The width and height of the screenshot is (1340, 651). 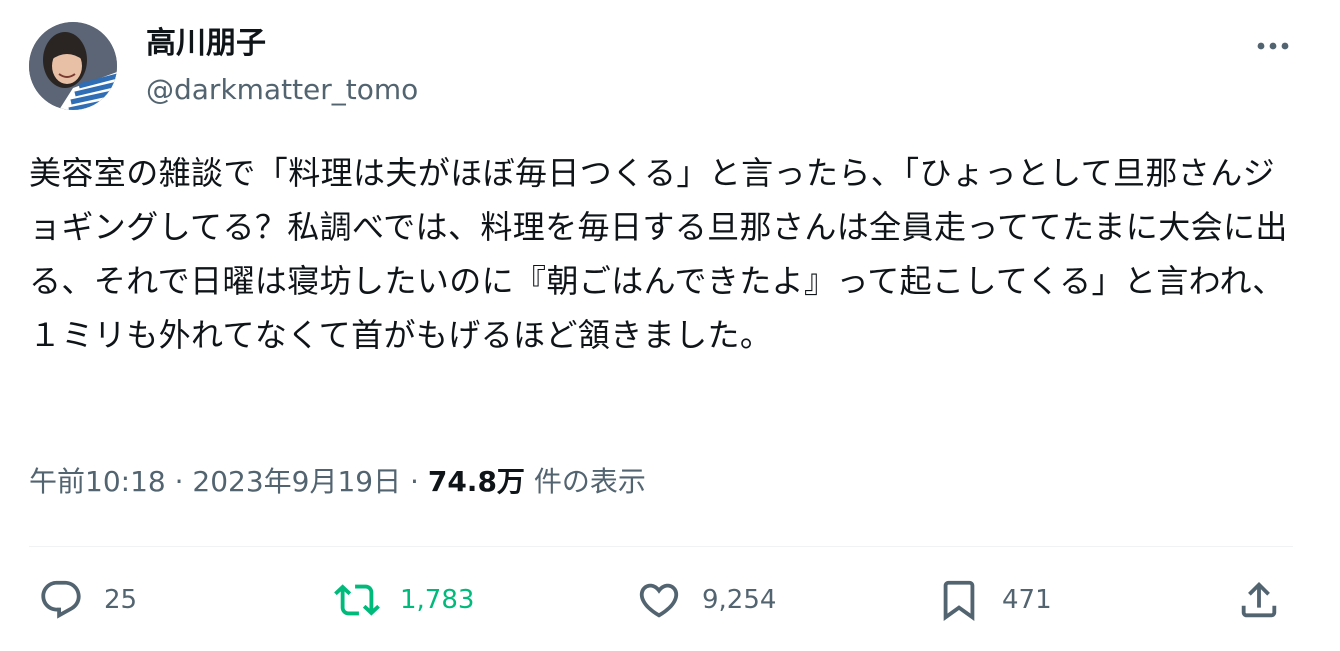 I want to click on retweet-count: 1,783, so click(x=437, y=600).